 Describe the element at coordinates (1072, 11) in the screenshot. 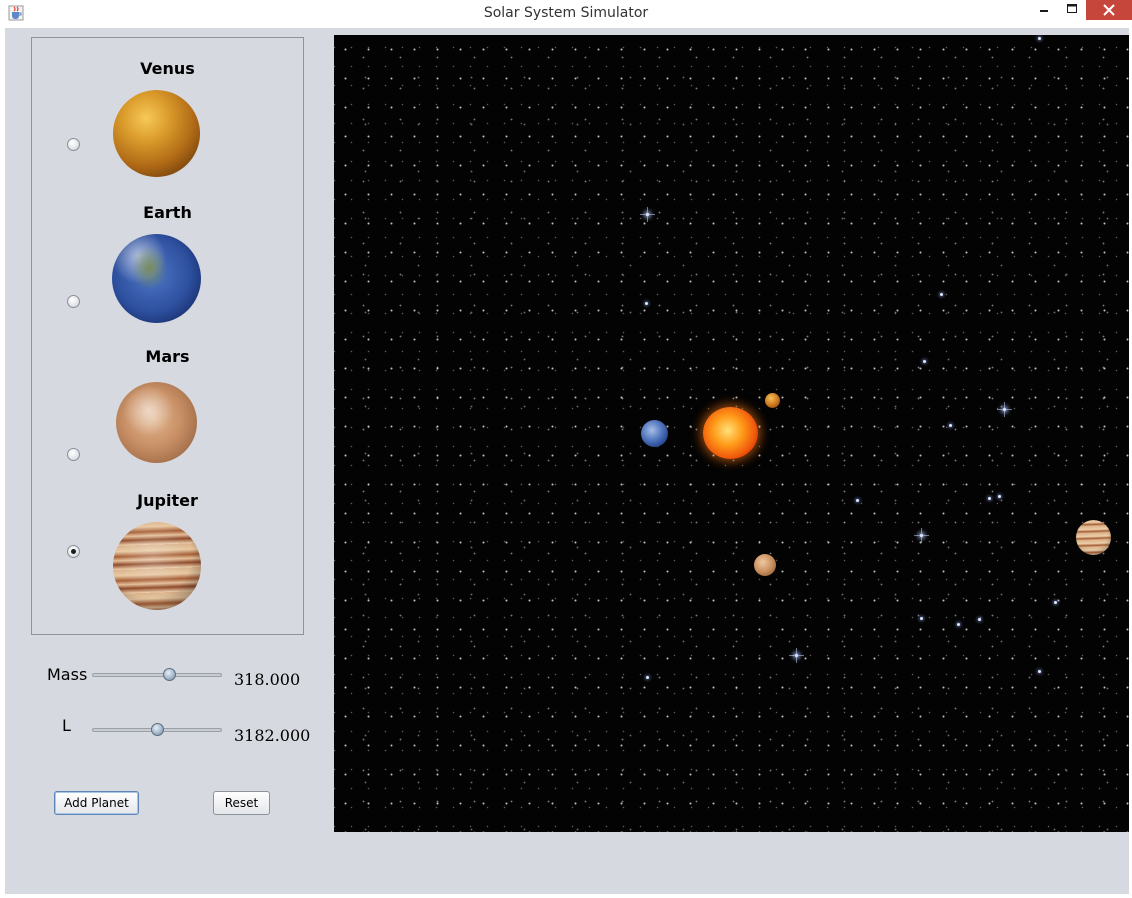

I see `maximize-icon` at that location.